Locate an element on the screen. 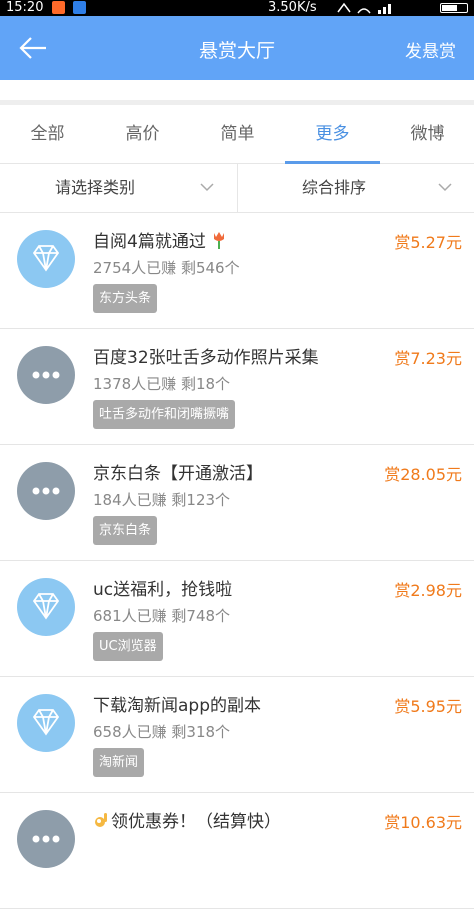  task-item: 领优惠券！（结算快） 赏10.63元 is located at coordinates (237, 851).